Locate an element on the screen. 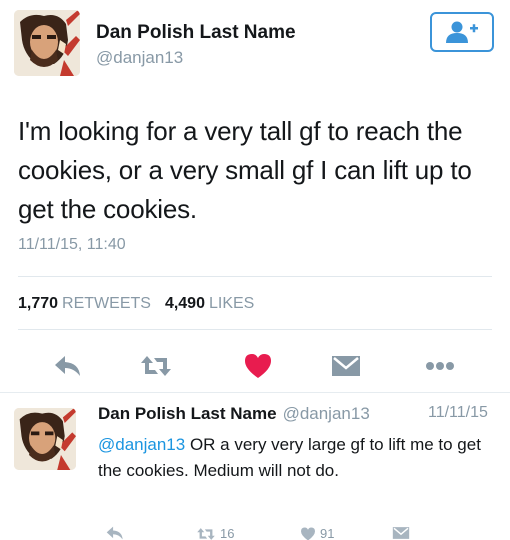 This screenshot has width=510, height=540. like-button is located at coordinates (258, 366).